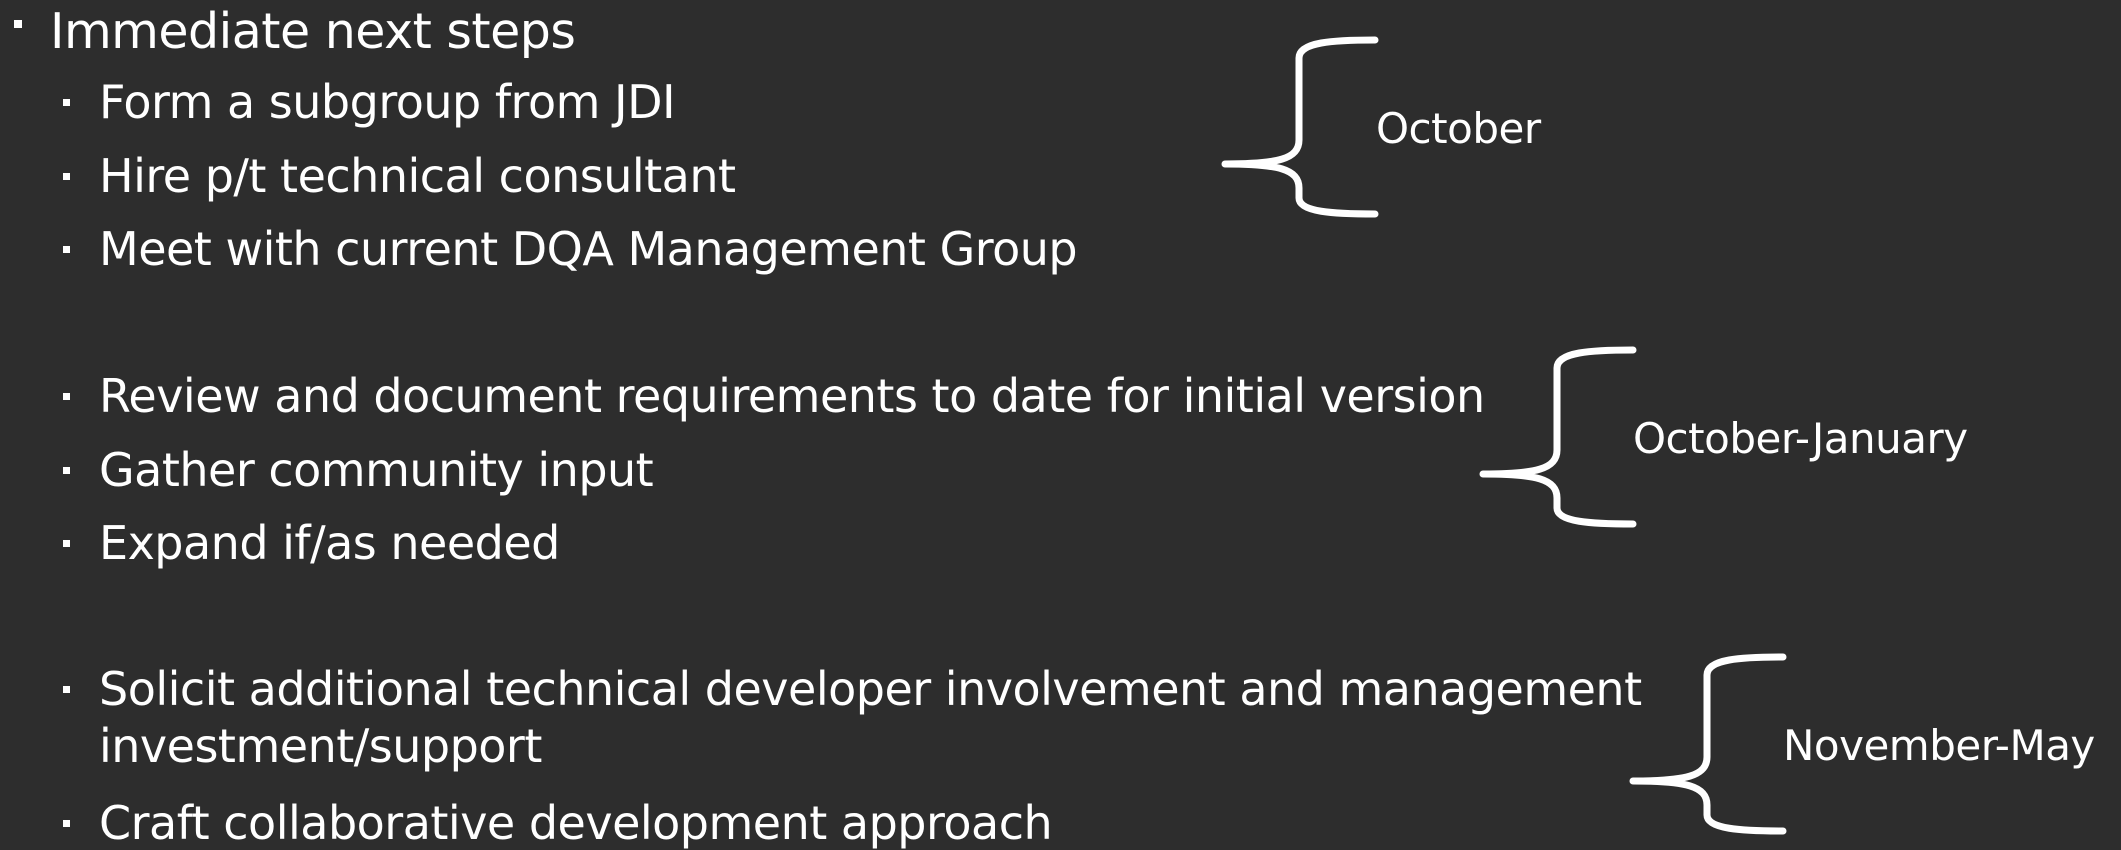 This screenshot has width=2121, height=850. I want to click on timeframe-label: October-January, so click(1800, 438).